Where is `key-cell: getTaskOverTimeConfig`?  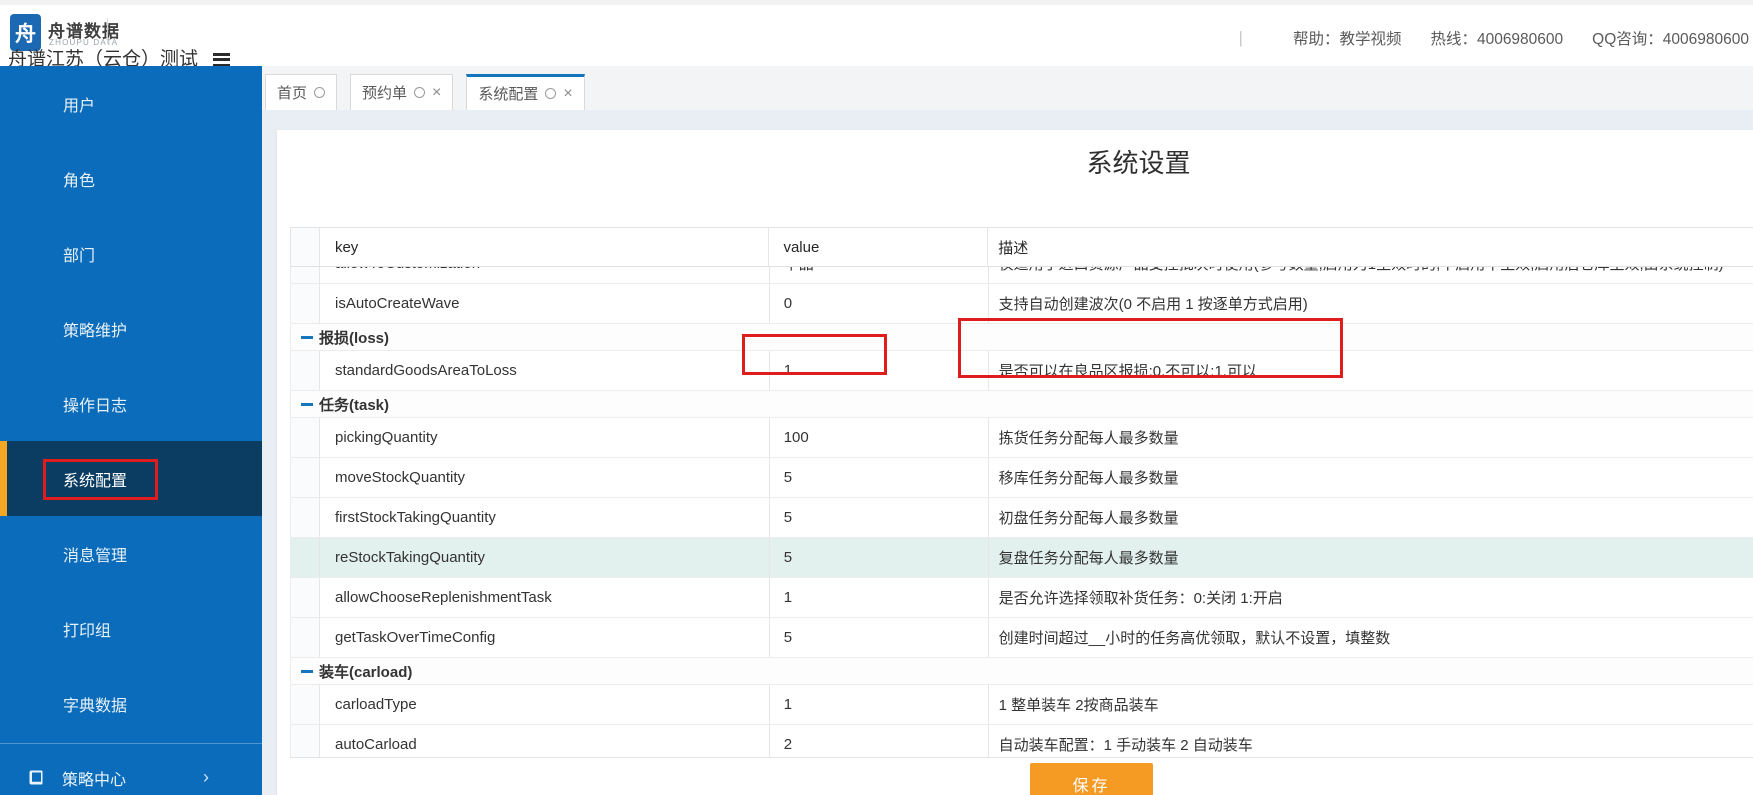
key-cell: getTaskOverTimeConfig is located at coordinates (545, 637).